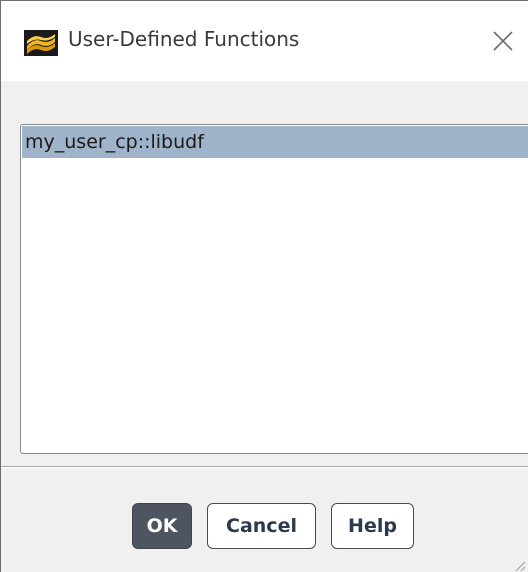 The height and width of the screenshot is (572, 528). Describe the element at coordinates (41, 43) in the screenshot. I see `fluent-app-icon` at that location.